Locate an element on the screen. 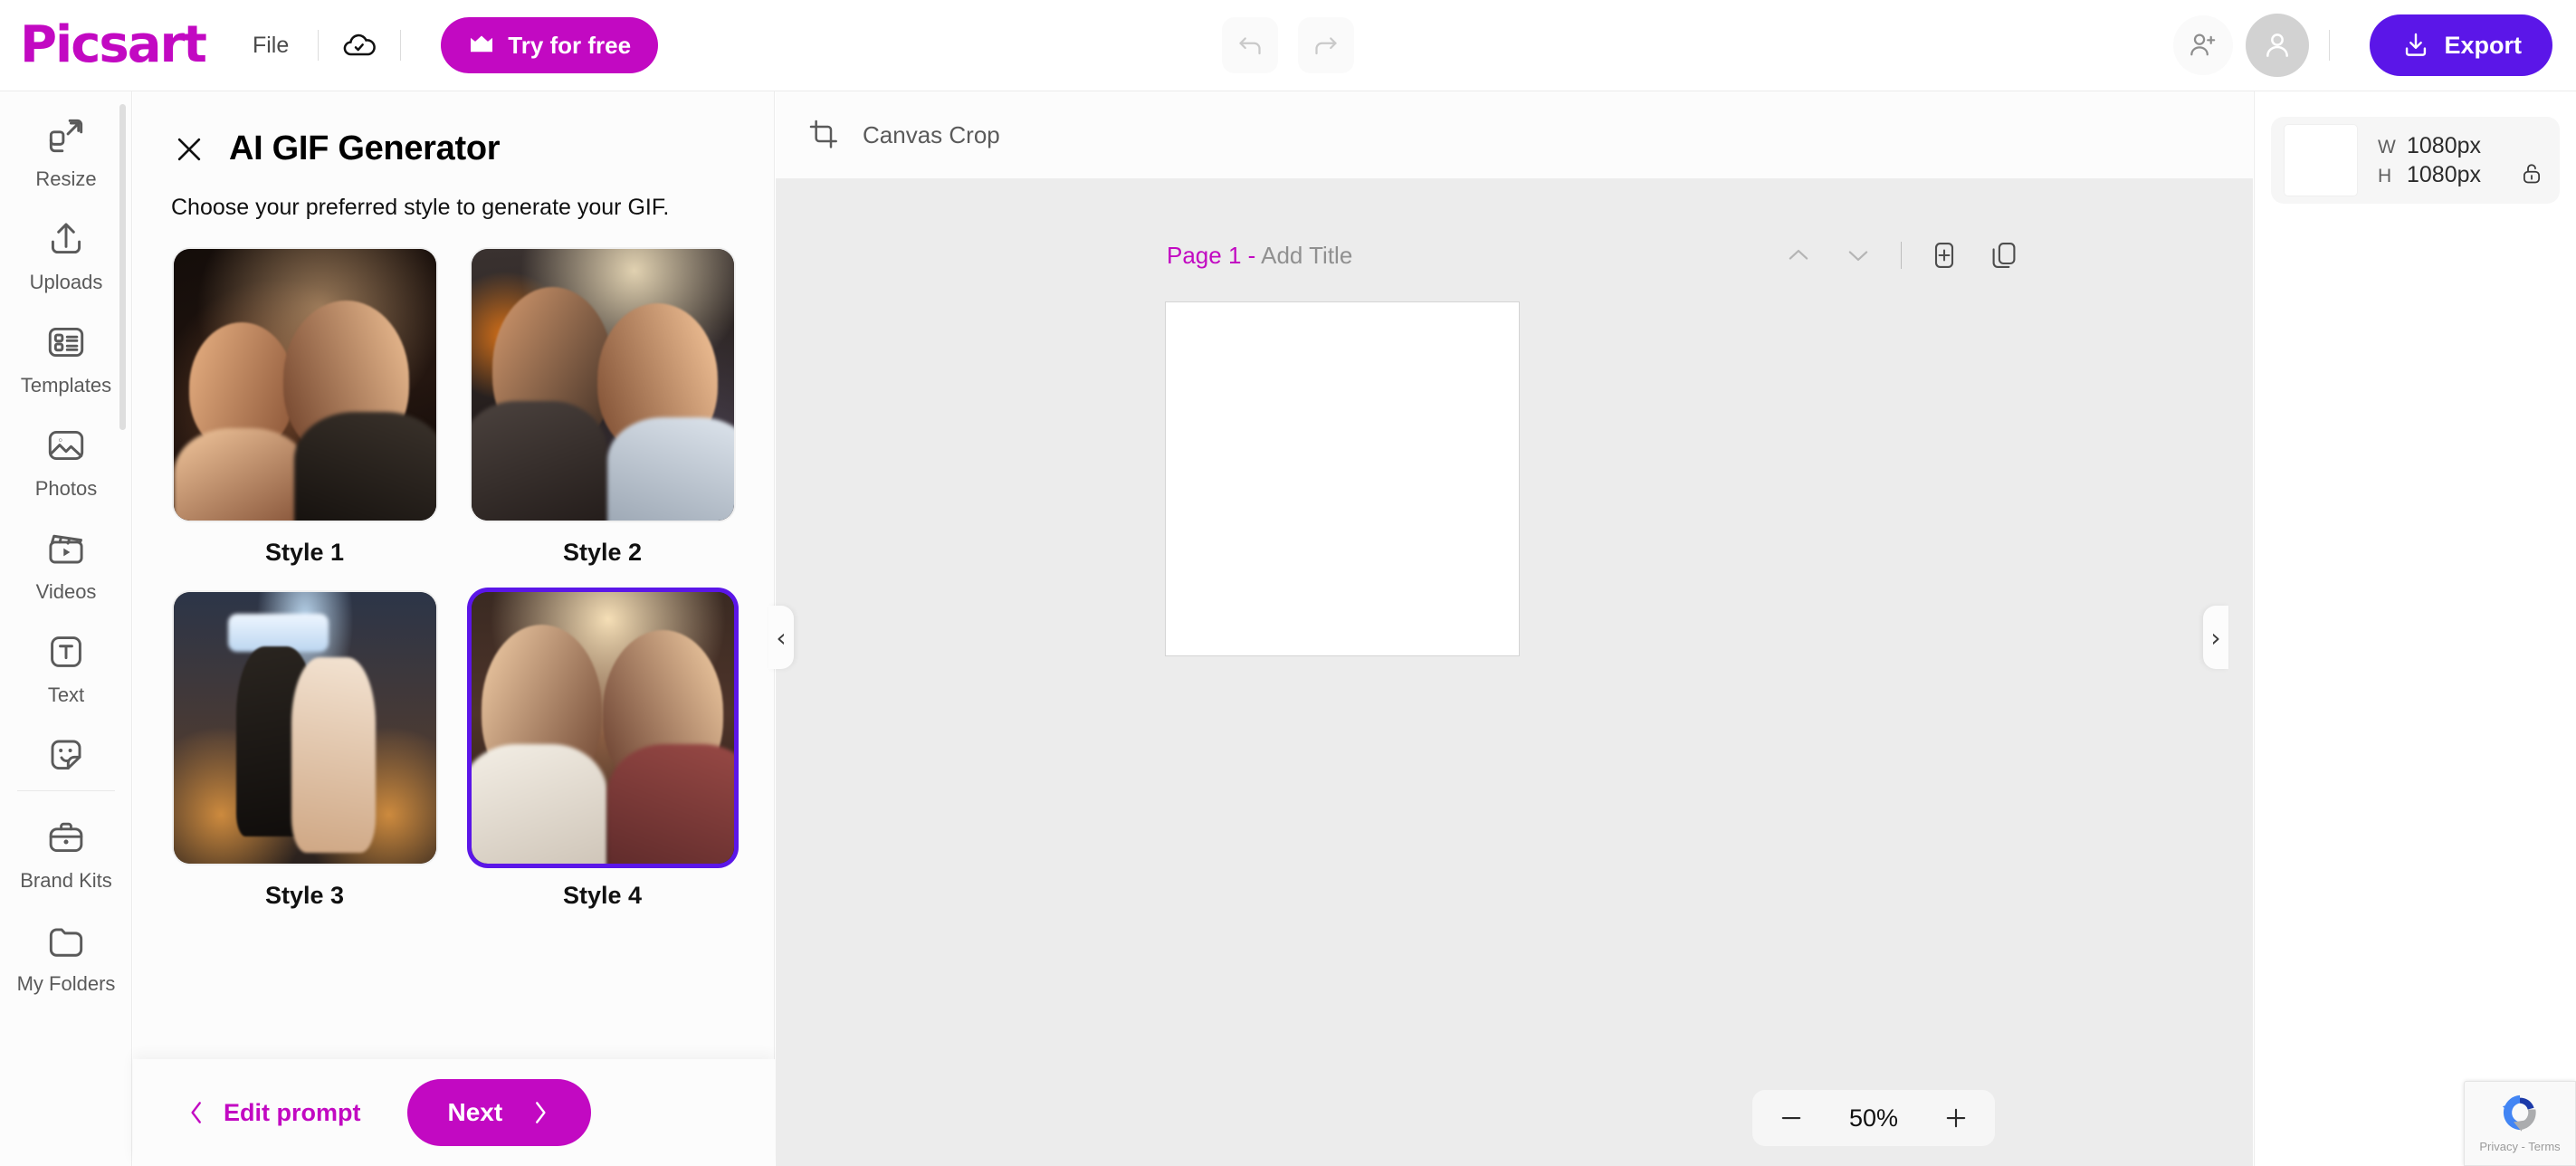  canvas-size-card: W 1080px H 1080px is located at coordinates (2415, 160).